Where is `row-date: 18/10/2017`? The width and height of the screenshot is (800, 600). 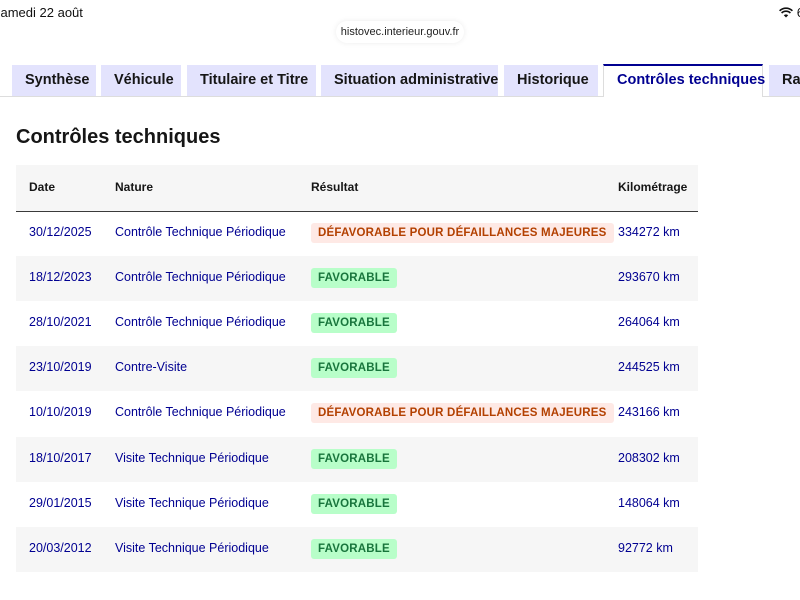 row-date: 18/10/2017 is located at coordinates (60, 458).